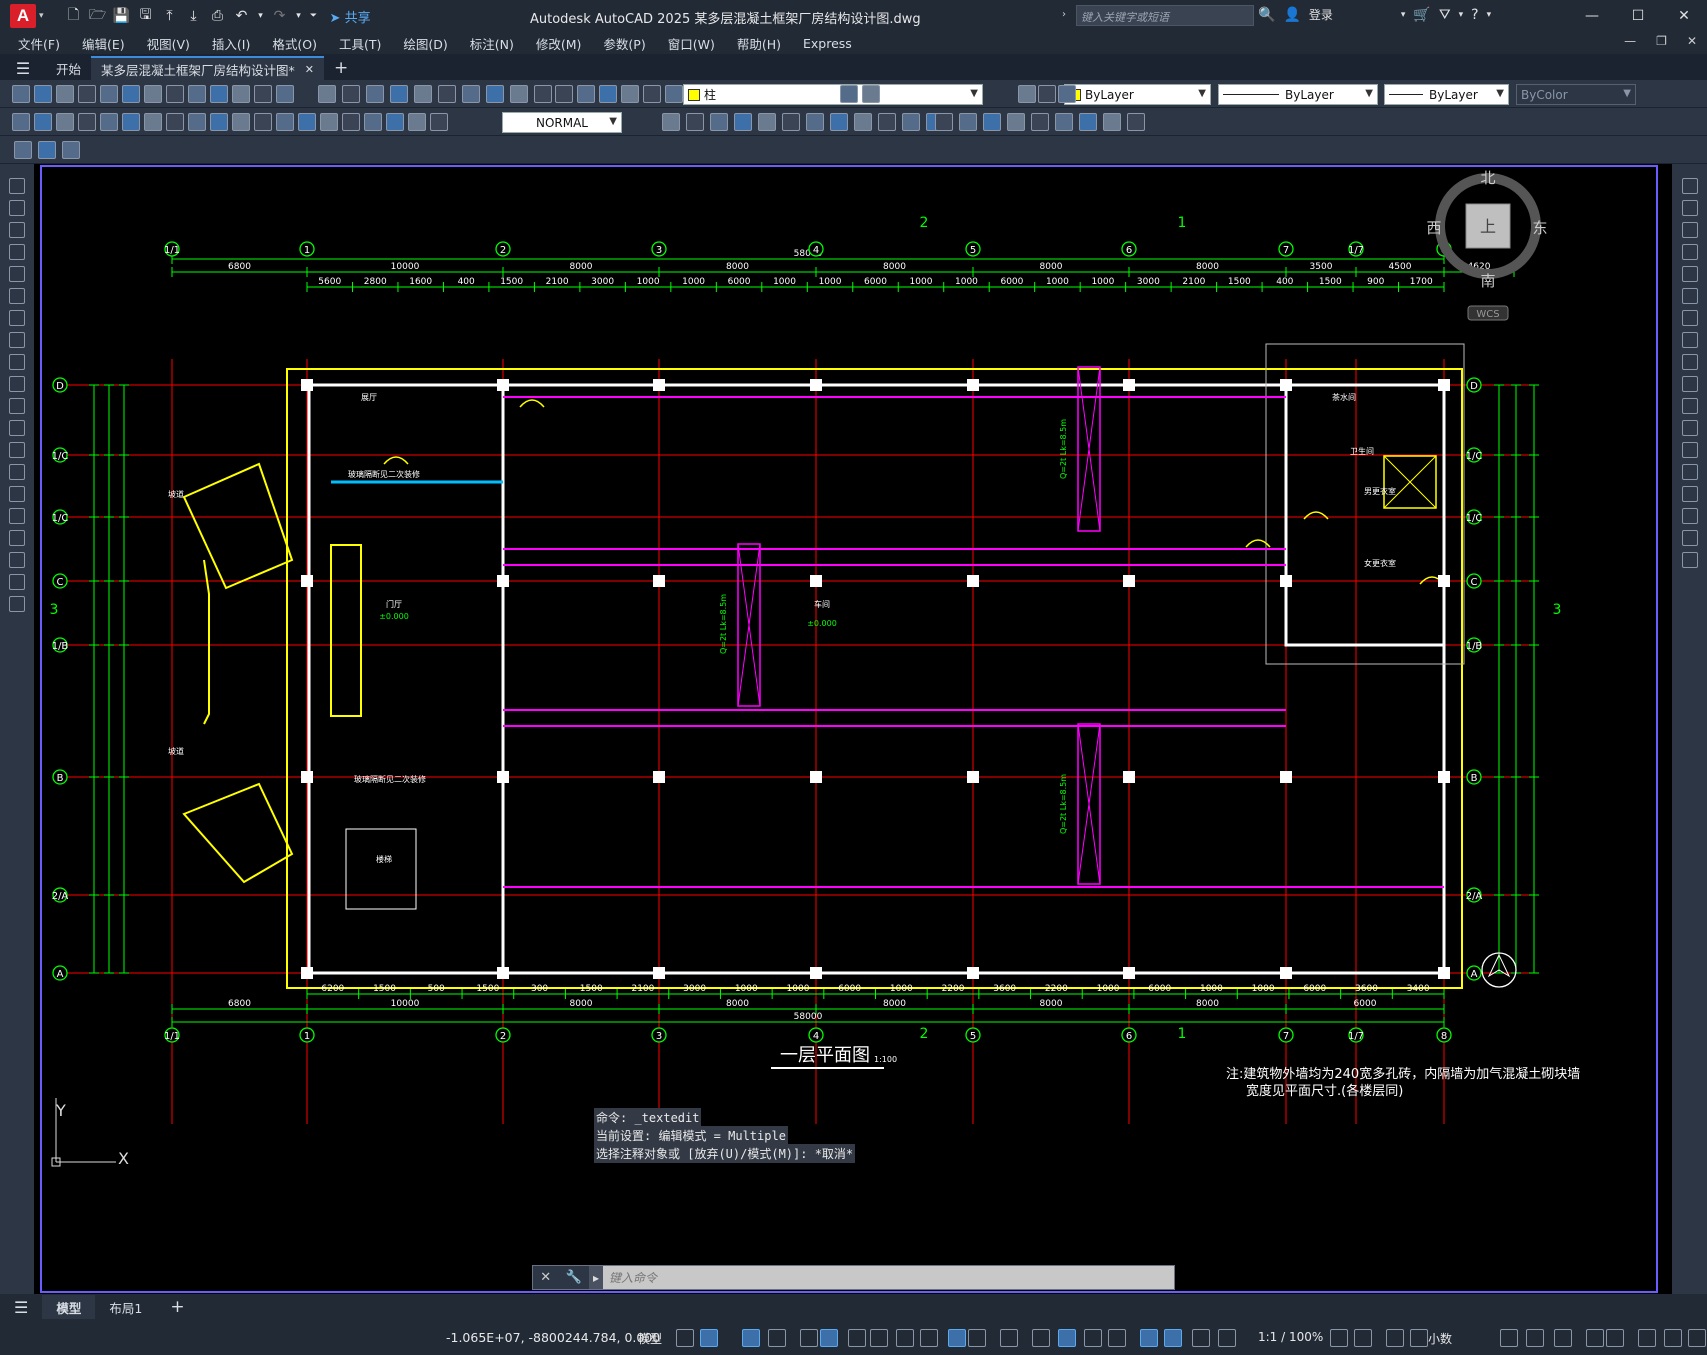  I want to click on minimize-icon: —, so click(1592, 16).